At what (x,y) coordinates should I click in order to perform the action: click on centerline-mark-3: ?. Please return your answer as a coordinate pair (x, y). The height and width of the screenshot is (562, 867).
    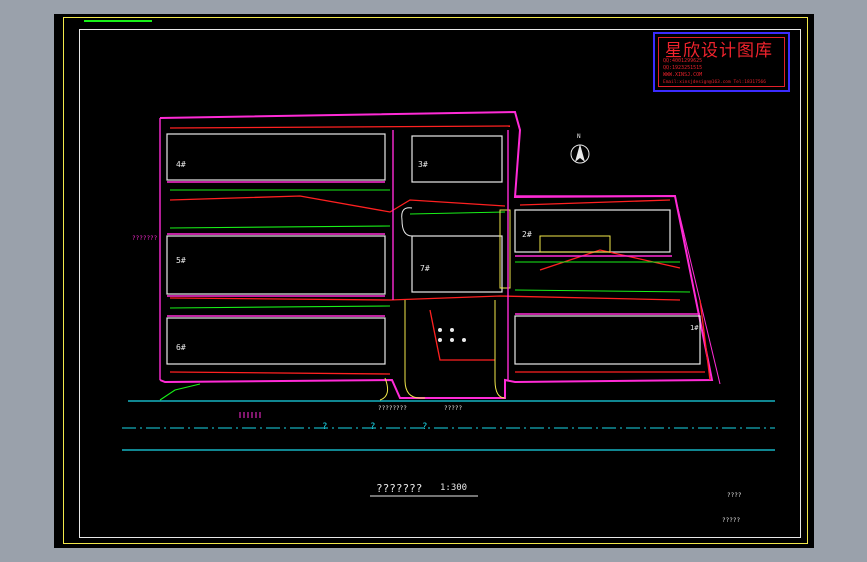
    Looking at the image, I should click on (425, 427).